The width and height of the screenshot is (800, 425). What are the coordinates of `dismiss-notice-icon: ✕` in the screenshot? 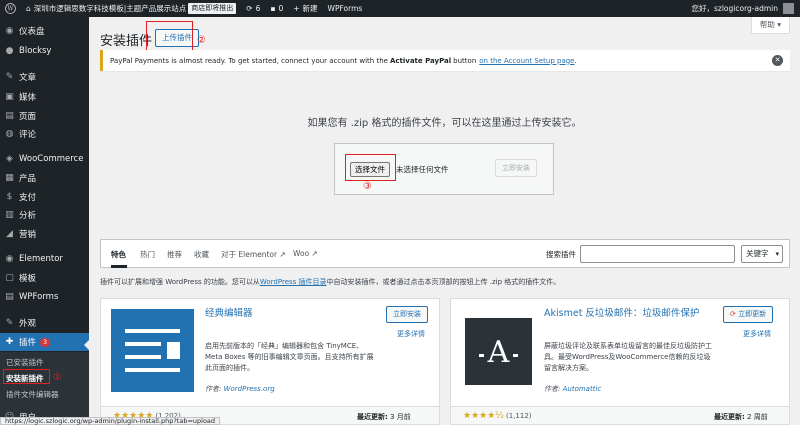 It's located at (777, 60).